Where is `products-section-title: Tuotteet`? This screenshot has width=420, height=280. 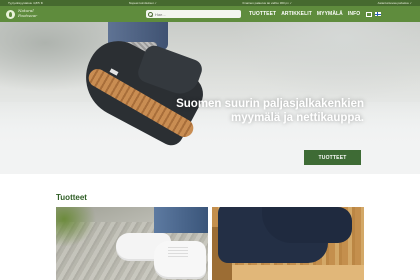
products-section-title: Tuotteet is located at coordinates (71, 197).